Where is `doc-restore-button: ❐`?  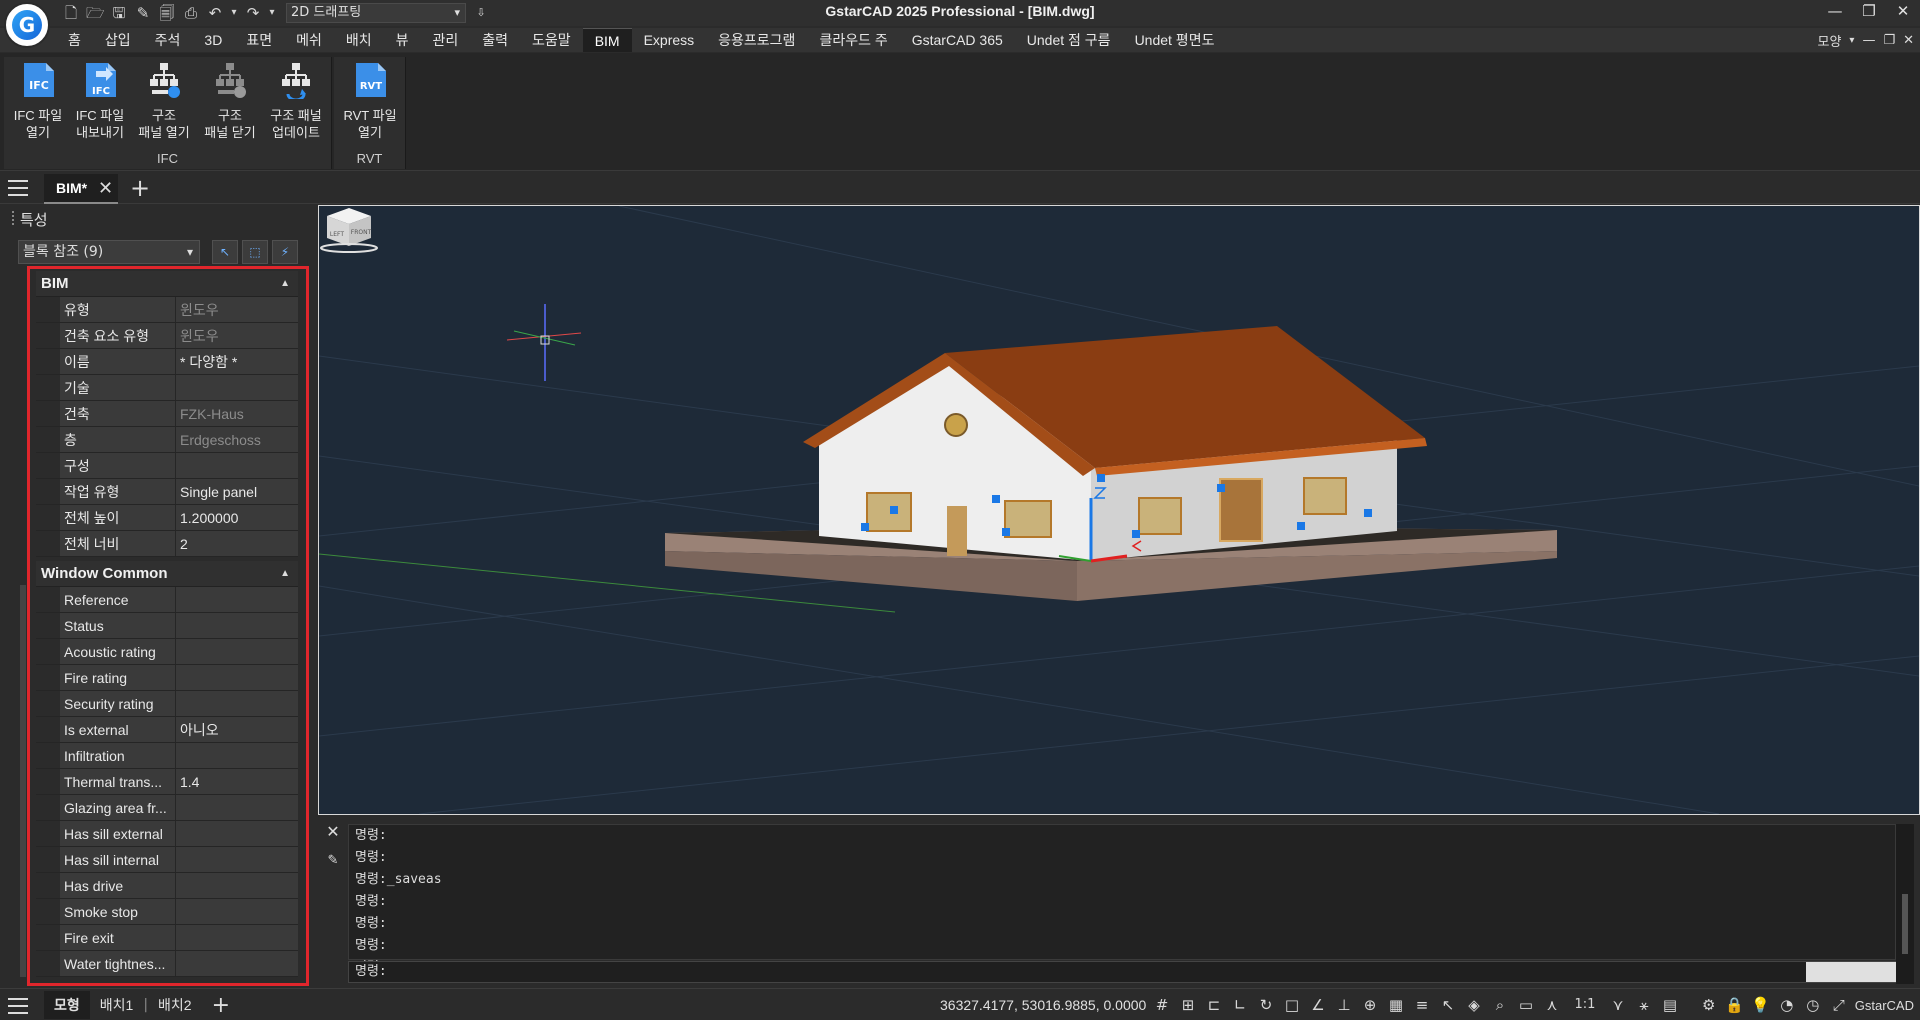
doc-restore-button: ❐ is located at coordinates (1889, 40).